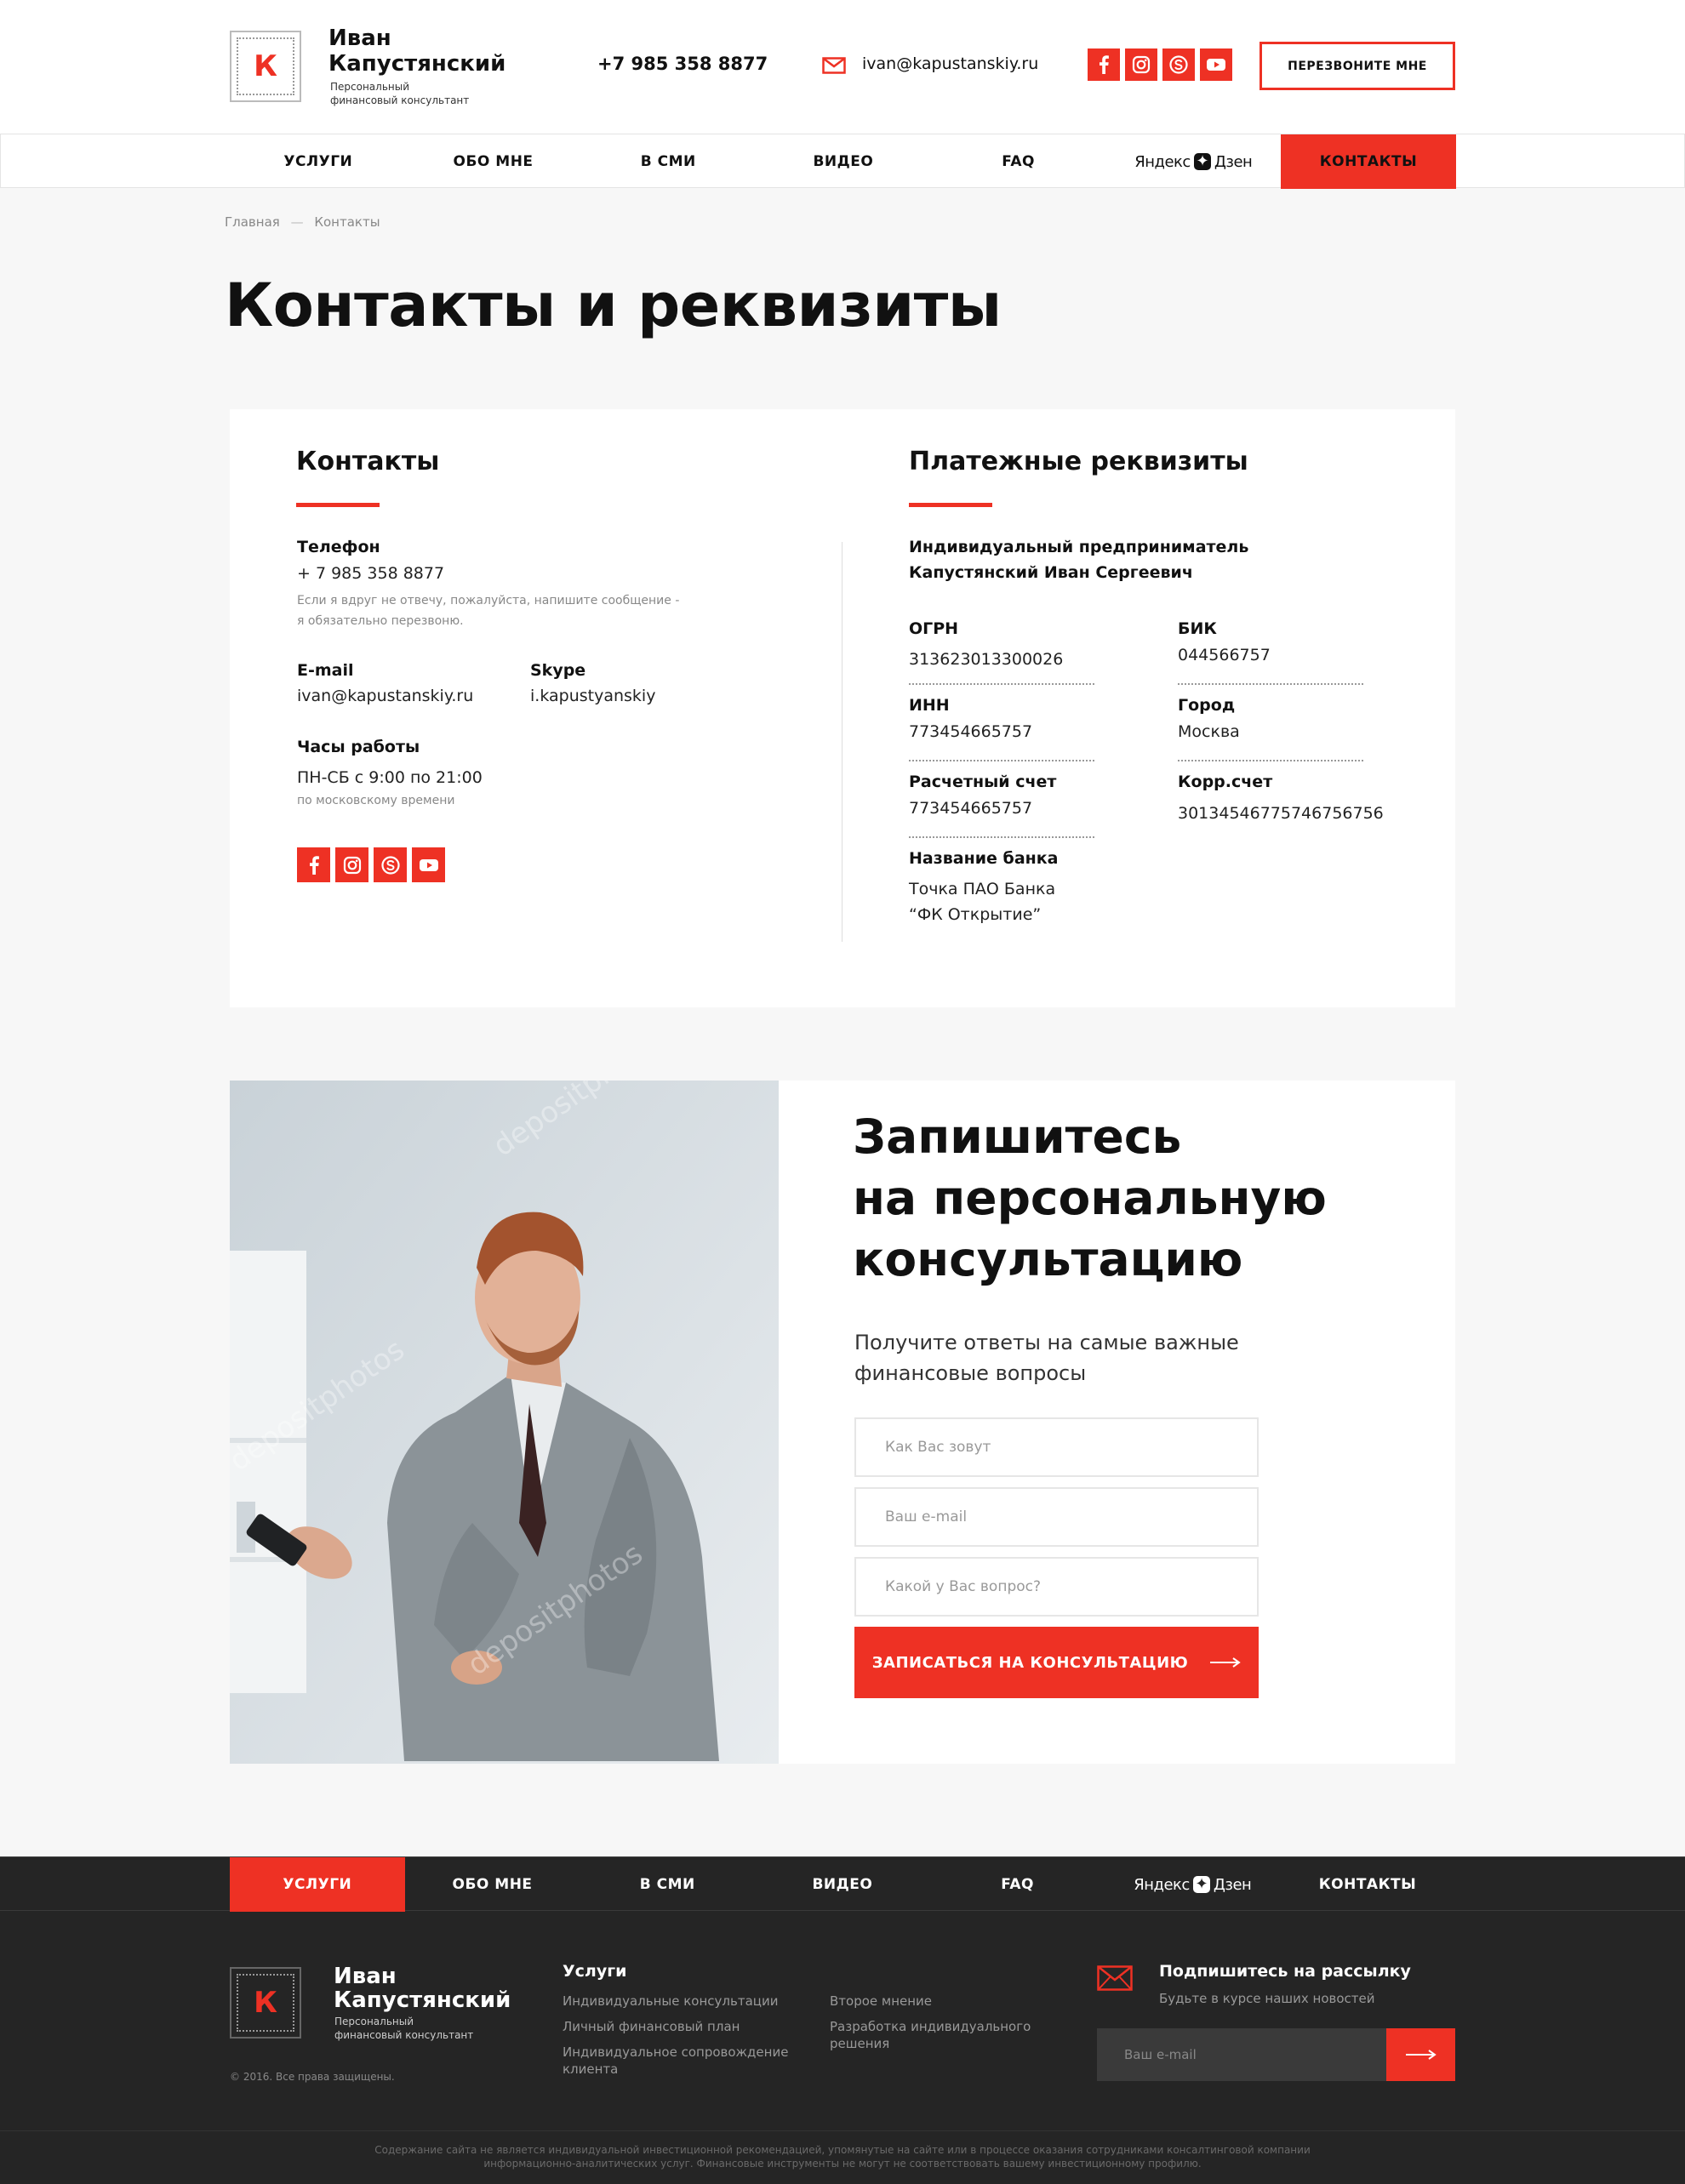 The image size is (1685, 2184). I want to click on city-divider, so click(1270, 761).